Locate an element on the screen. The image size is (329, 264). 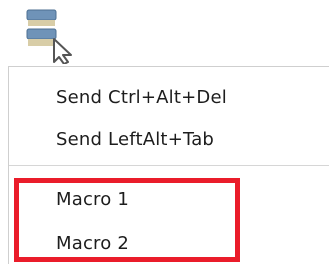
menu-item-label: Send LeftAlt+Tab is located at coordinates (135, 139).